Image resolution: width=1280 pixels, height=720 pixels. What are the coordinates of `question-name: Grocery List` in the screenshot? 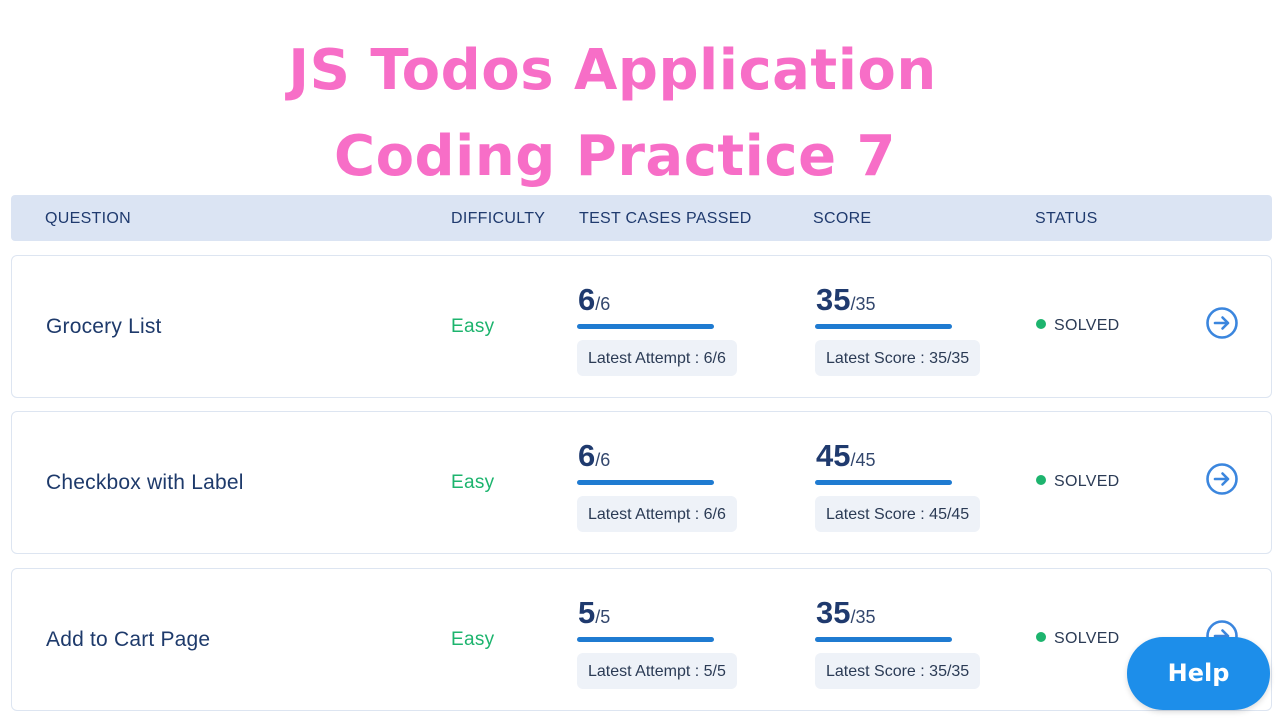 It's located at (104, 327).